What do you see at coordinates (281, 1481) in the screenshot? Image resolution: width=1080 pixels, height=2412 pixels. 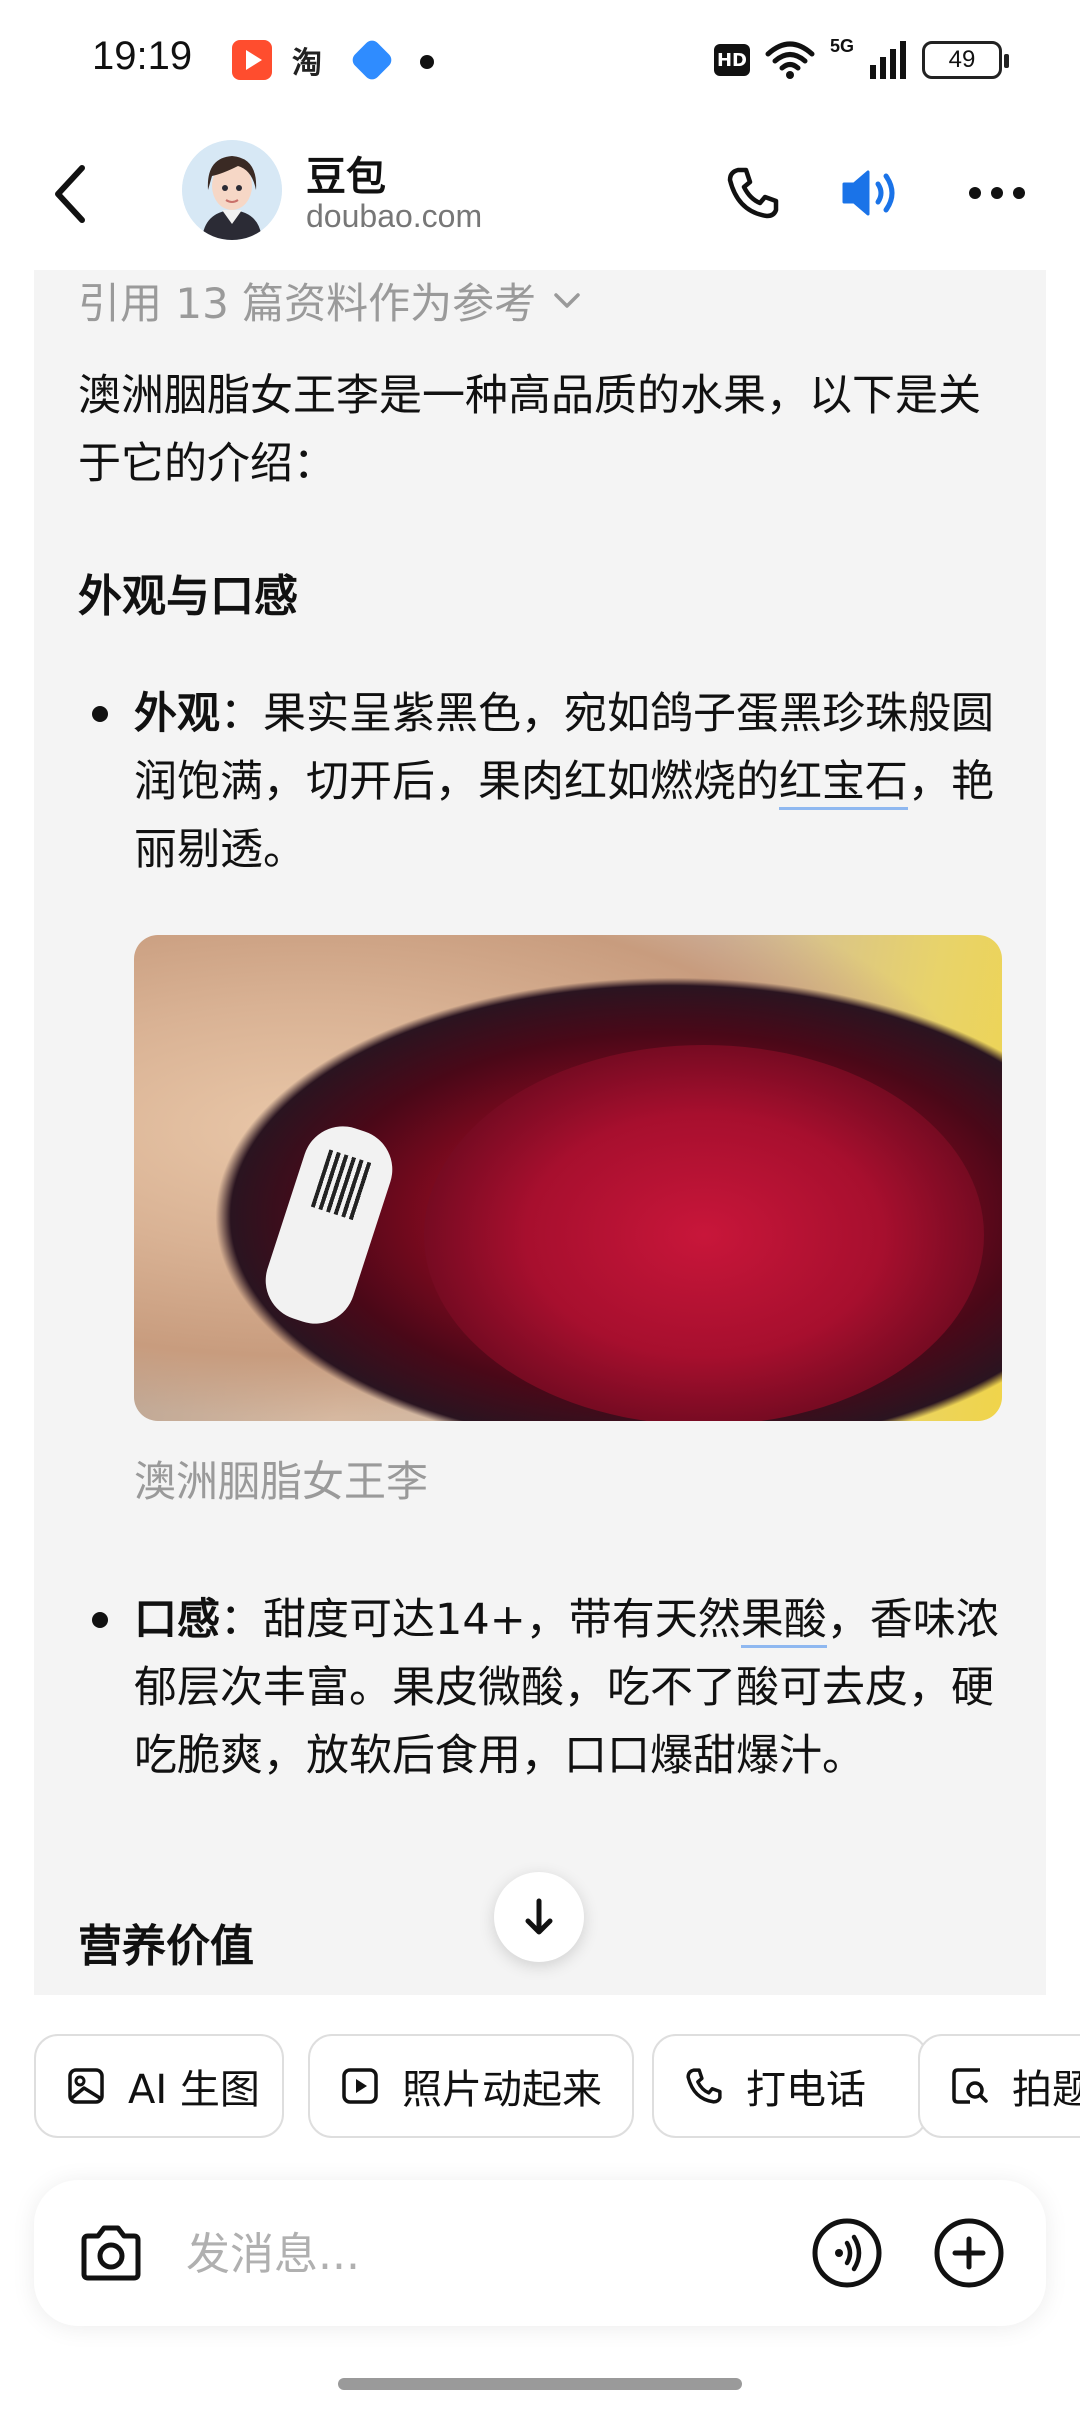 I see `image-caption: 澳洲胭脂女王李` at bounding box center [281, 1481].